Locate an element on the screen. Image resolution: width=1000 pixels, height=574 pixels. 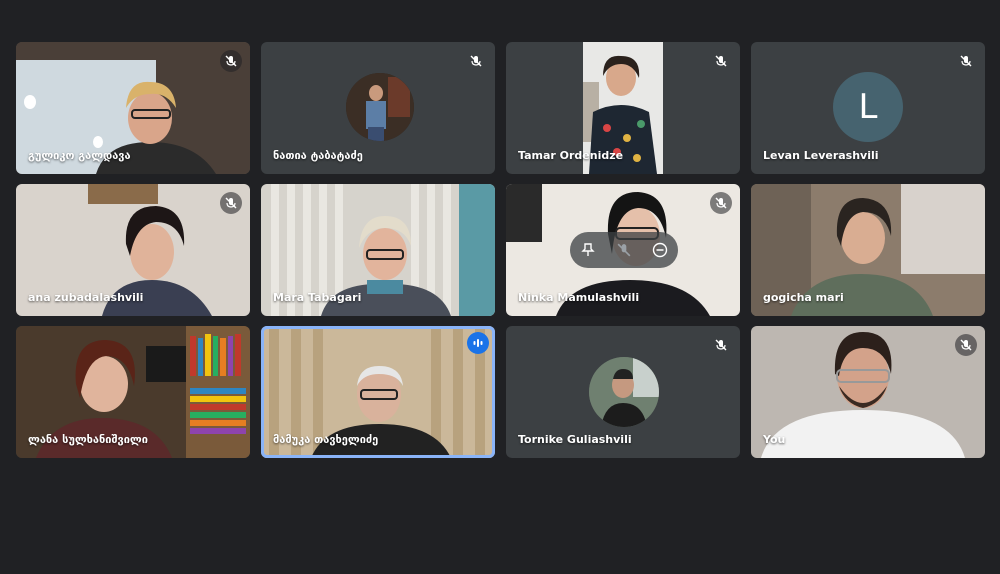
tile-hover-controls is located at coordinates (624, 250).